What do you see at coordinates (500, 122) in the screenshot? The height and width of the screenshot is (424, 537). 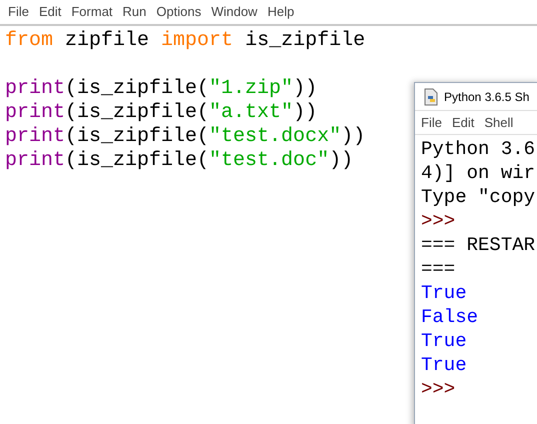 I see `menu-item: Shell` at bounding box center [500, 122].